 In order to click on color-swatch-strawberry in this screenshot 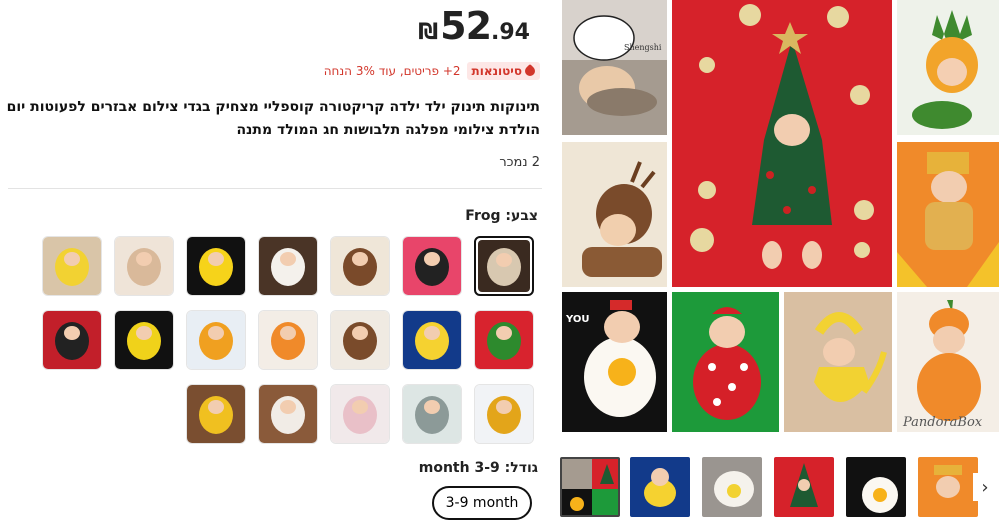, I will do `click(504, 340)`.